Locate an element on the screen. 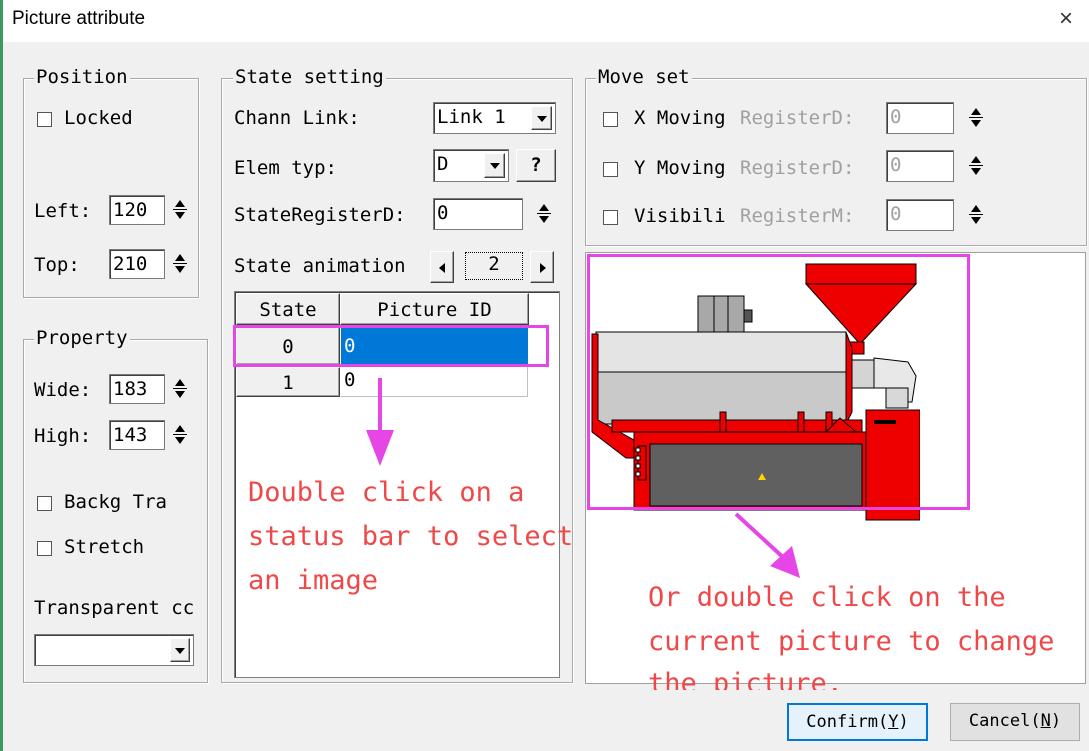  scroll-left-icon is located at coordinates (442, 268).